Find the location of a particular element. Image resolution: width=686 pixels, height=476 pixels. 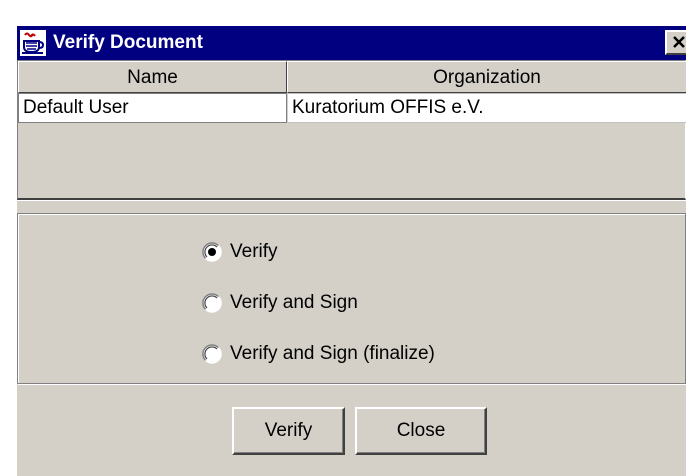

radio-verify-and-sign-finalize: Verify and Sign (finalize) is located at coordinates (318, 354).